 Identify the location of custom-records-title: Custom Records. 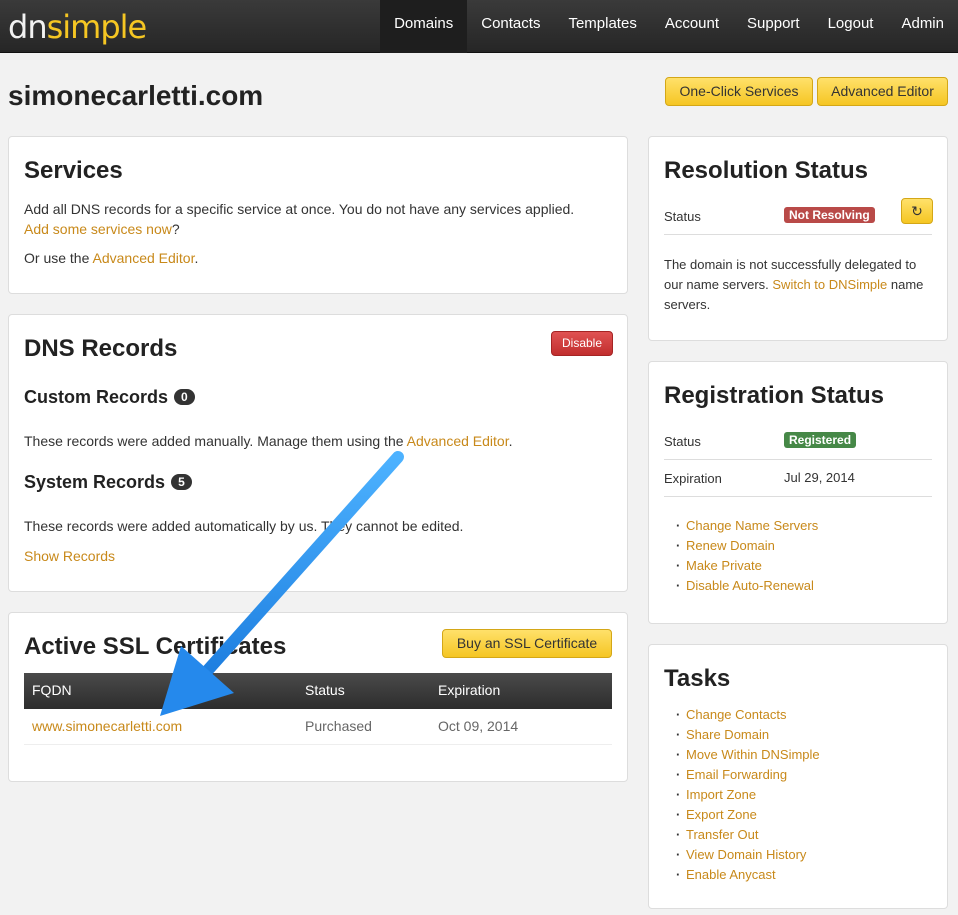
(96, 397).